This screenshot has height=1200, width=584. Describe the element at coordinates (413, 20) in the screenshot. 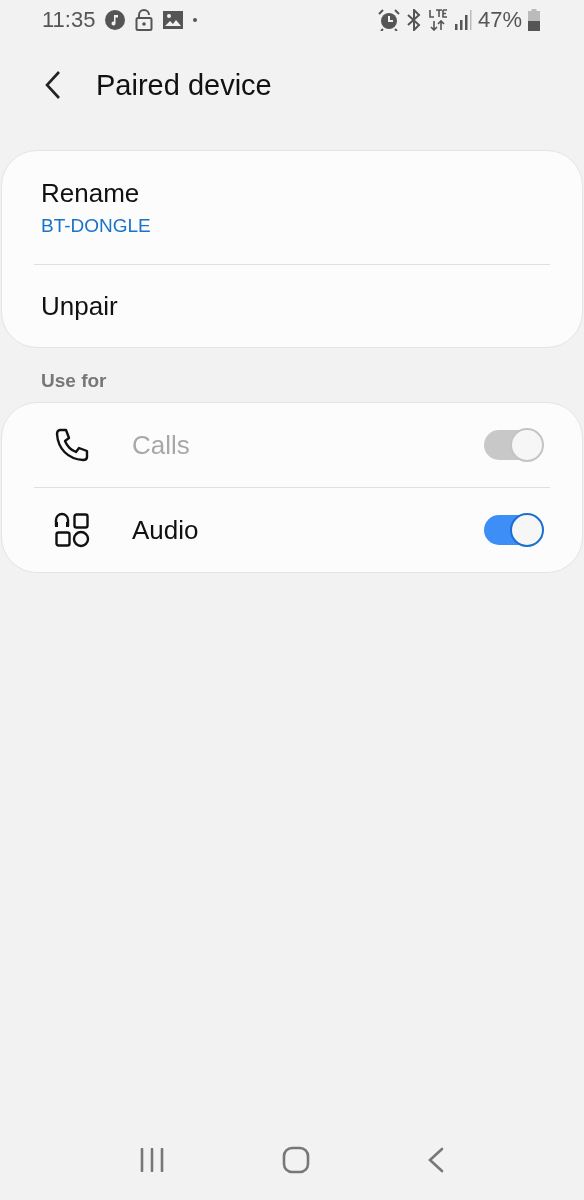

I see `bluetooth-icon` at that location.